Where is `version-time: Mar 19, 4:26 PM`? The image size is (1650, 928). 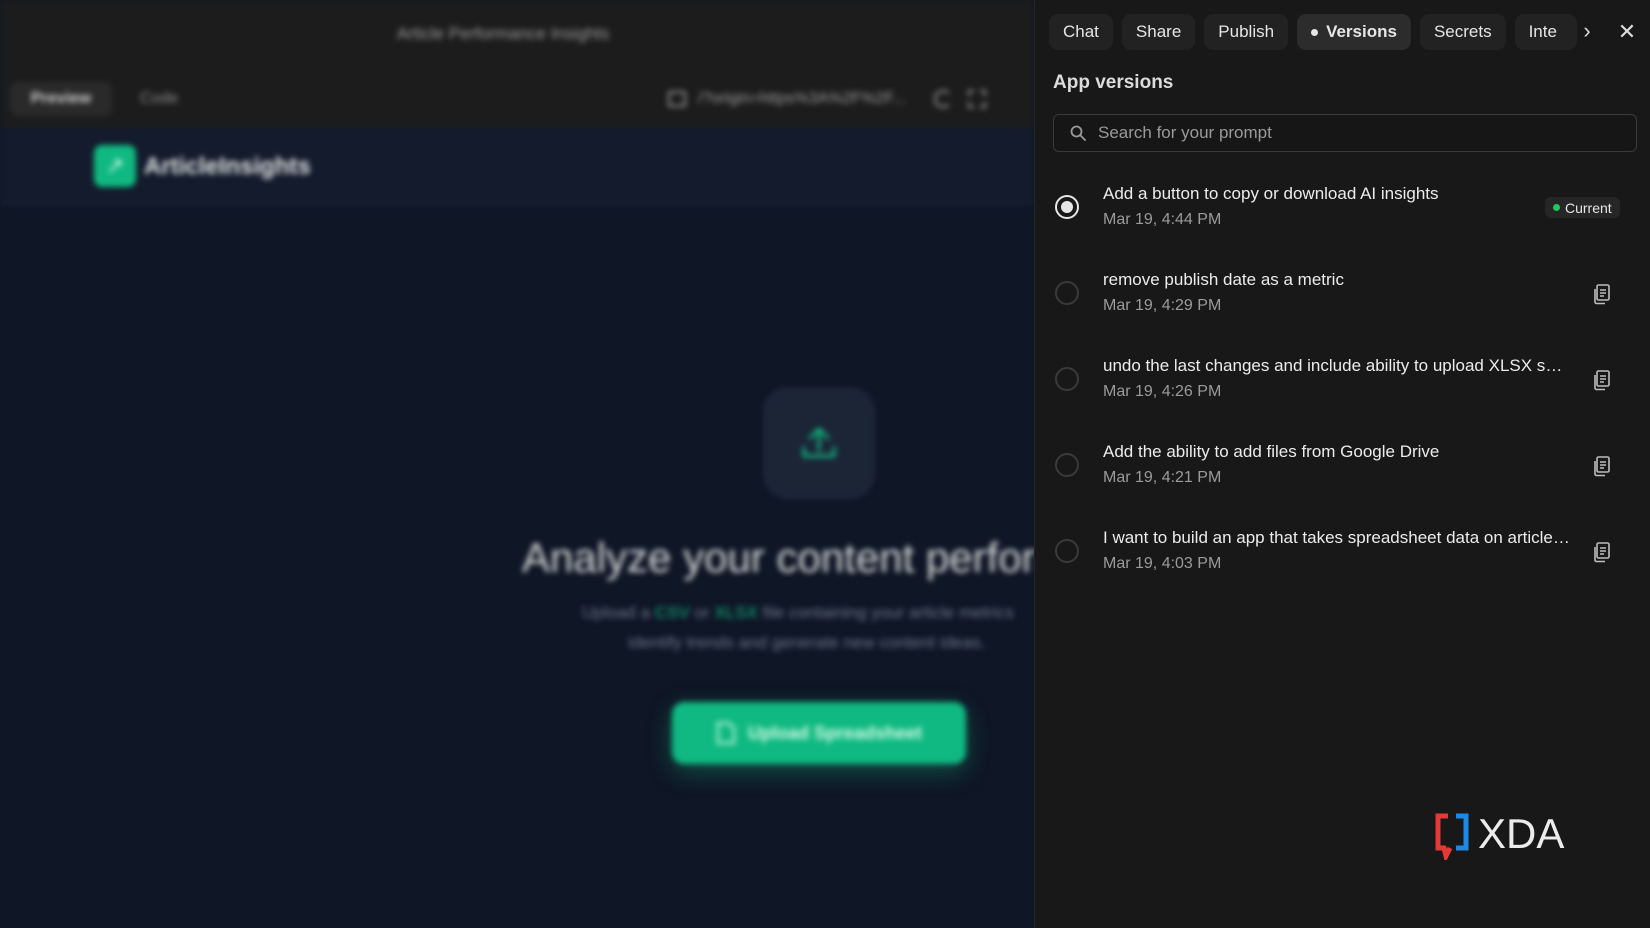
version-time: Mar 19, 4:26 PM is located at coordinates (1162, 391).